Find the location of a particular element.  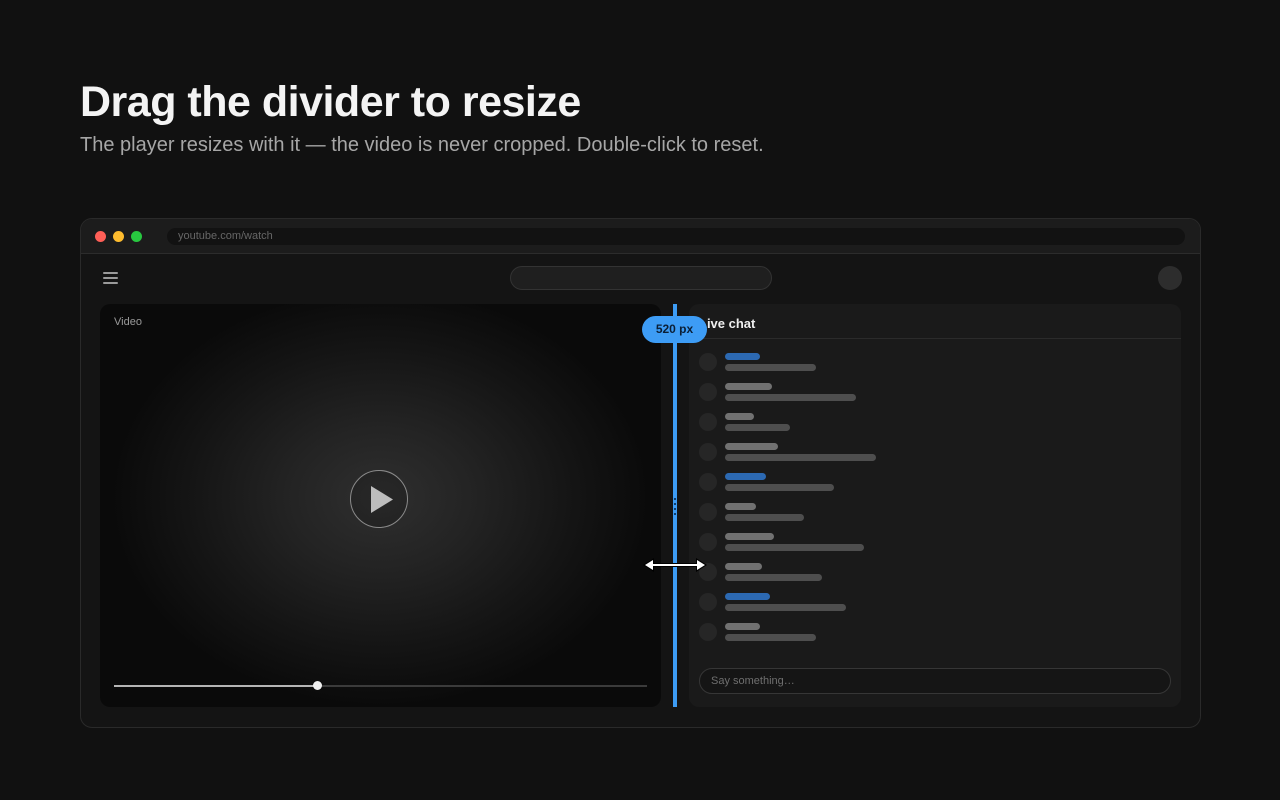

address-bar: youtube.com/watch is located at coordinates (676, 236).